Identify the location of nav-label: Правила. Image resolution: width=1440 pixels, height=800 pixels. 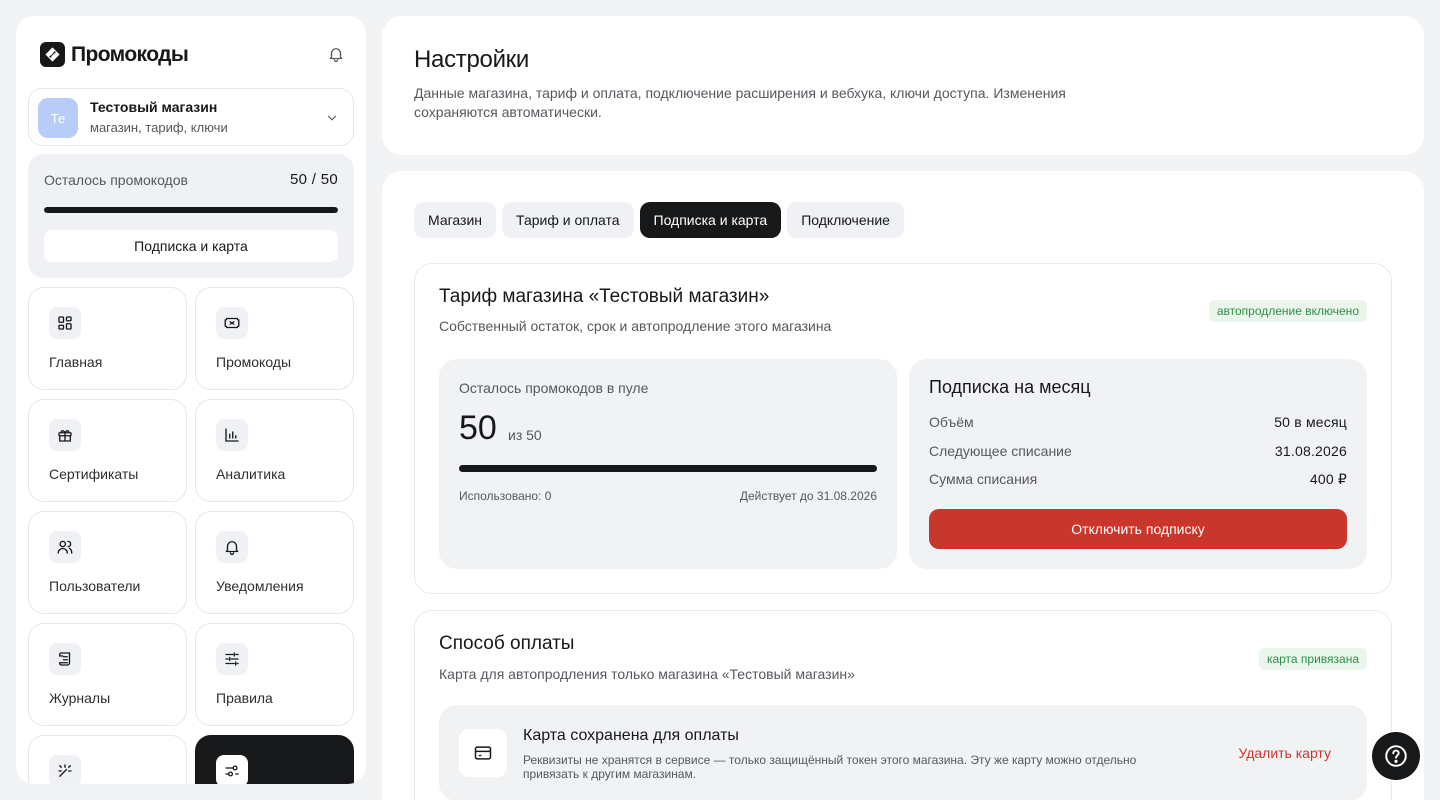
(244, 698).